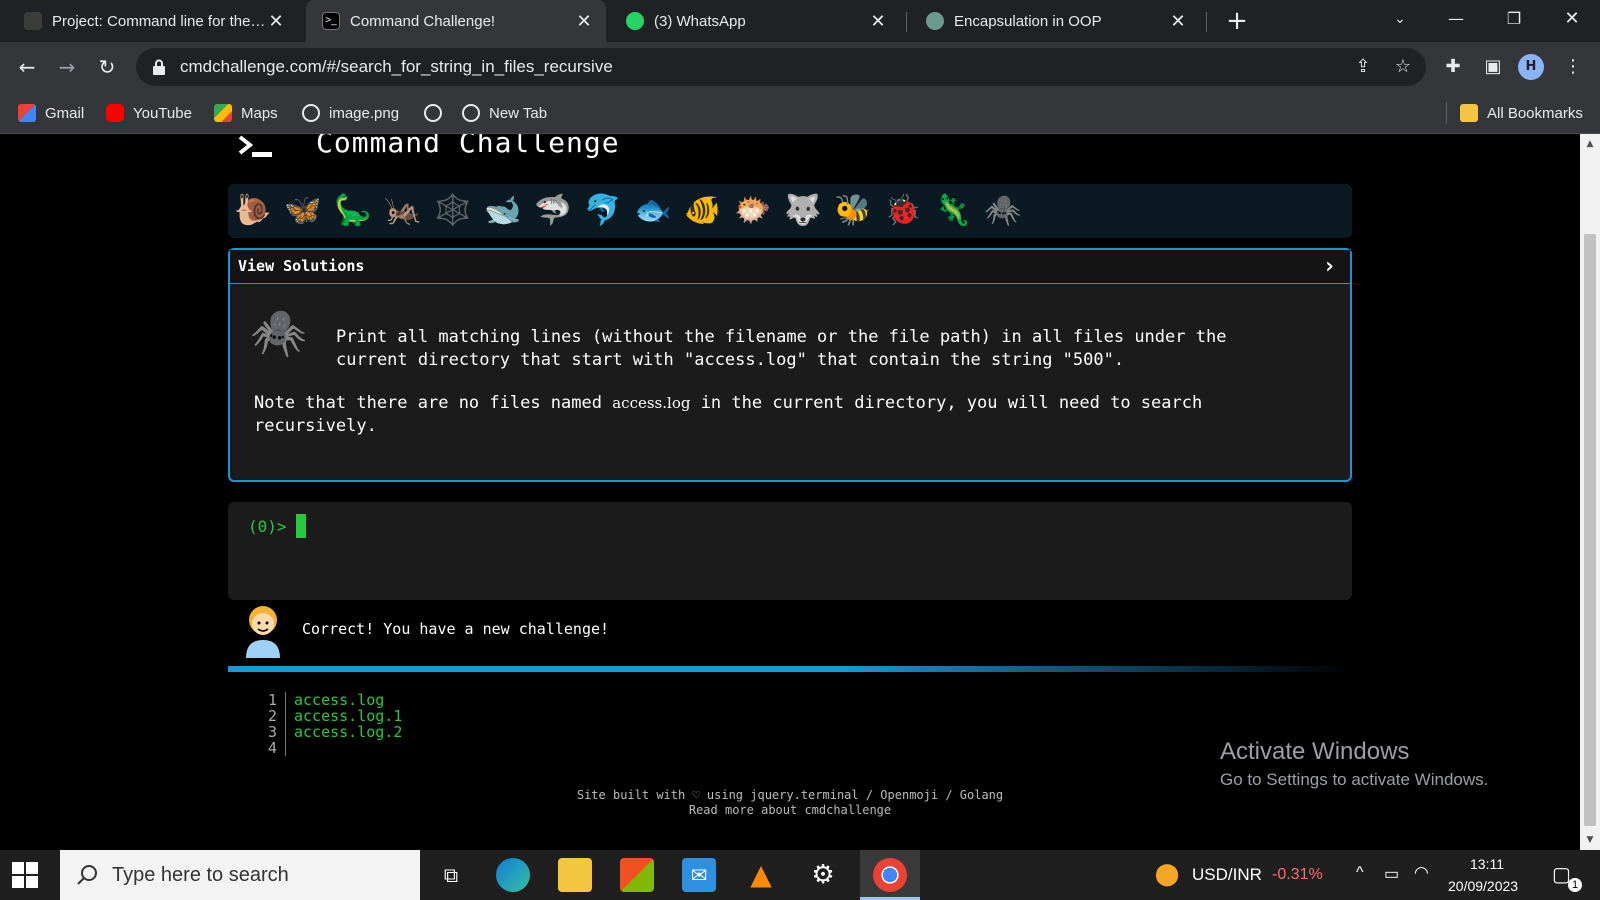 The height and width of the screenshot is (900, 1600). What do you see at coordinates (603, 211) in the screenshot?
I see `badge-dolphin-icon: 🐬` at bounding box center [603, 211].